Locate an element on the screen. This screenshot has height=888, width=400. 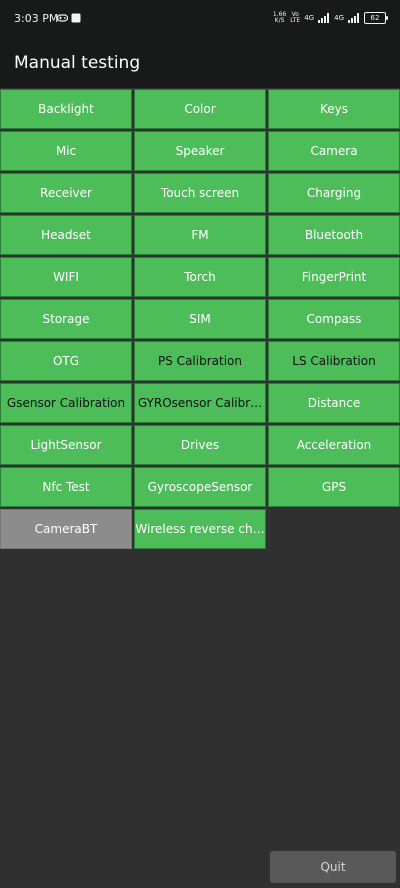
game-controller-icon is located at coordinates (62, 18).